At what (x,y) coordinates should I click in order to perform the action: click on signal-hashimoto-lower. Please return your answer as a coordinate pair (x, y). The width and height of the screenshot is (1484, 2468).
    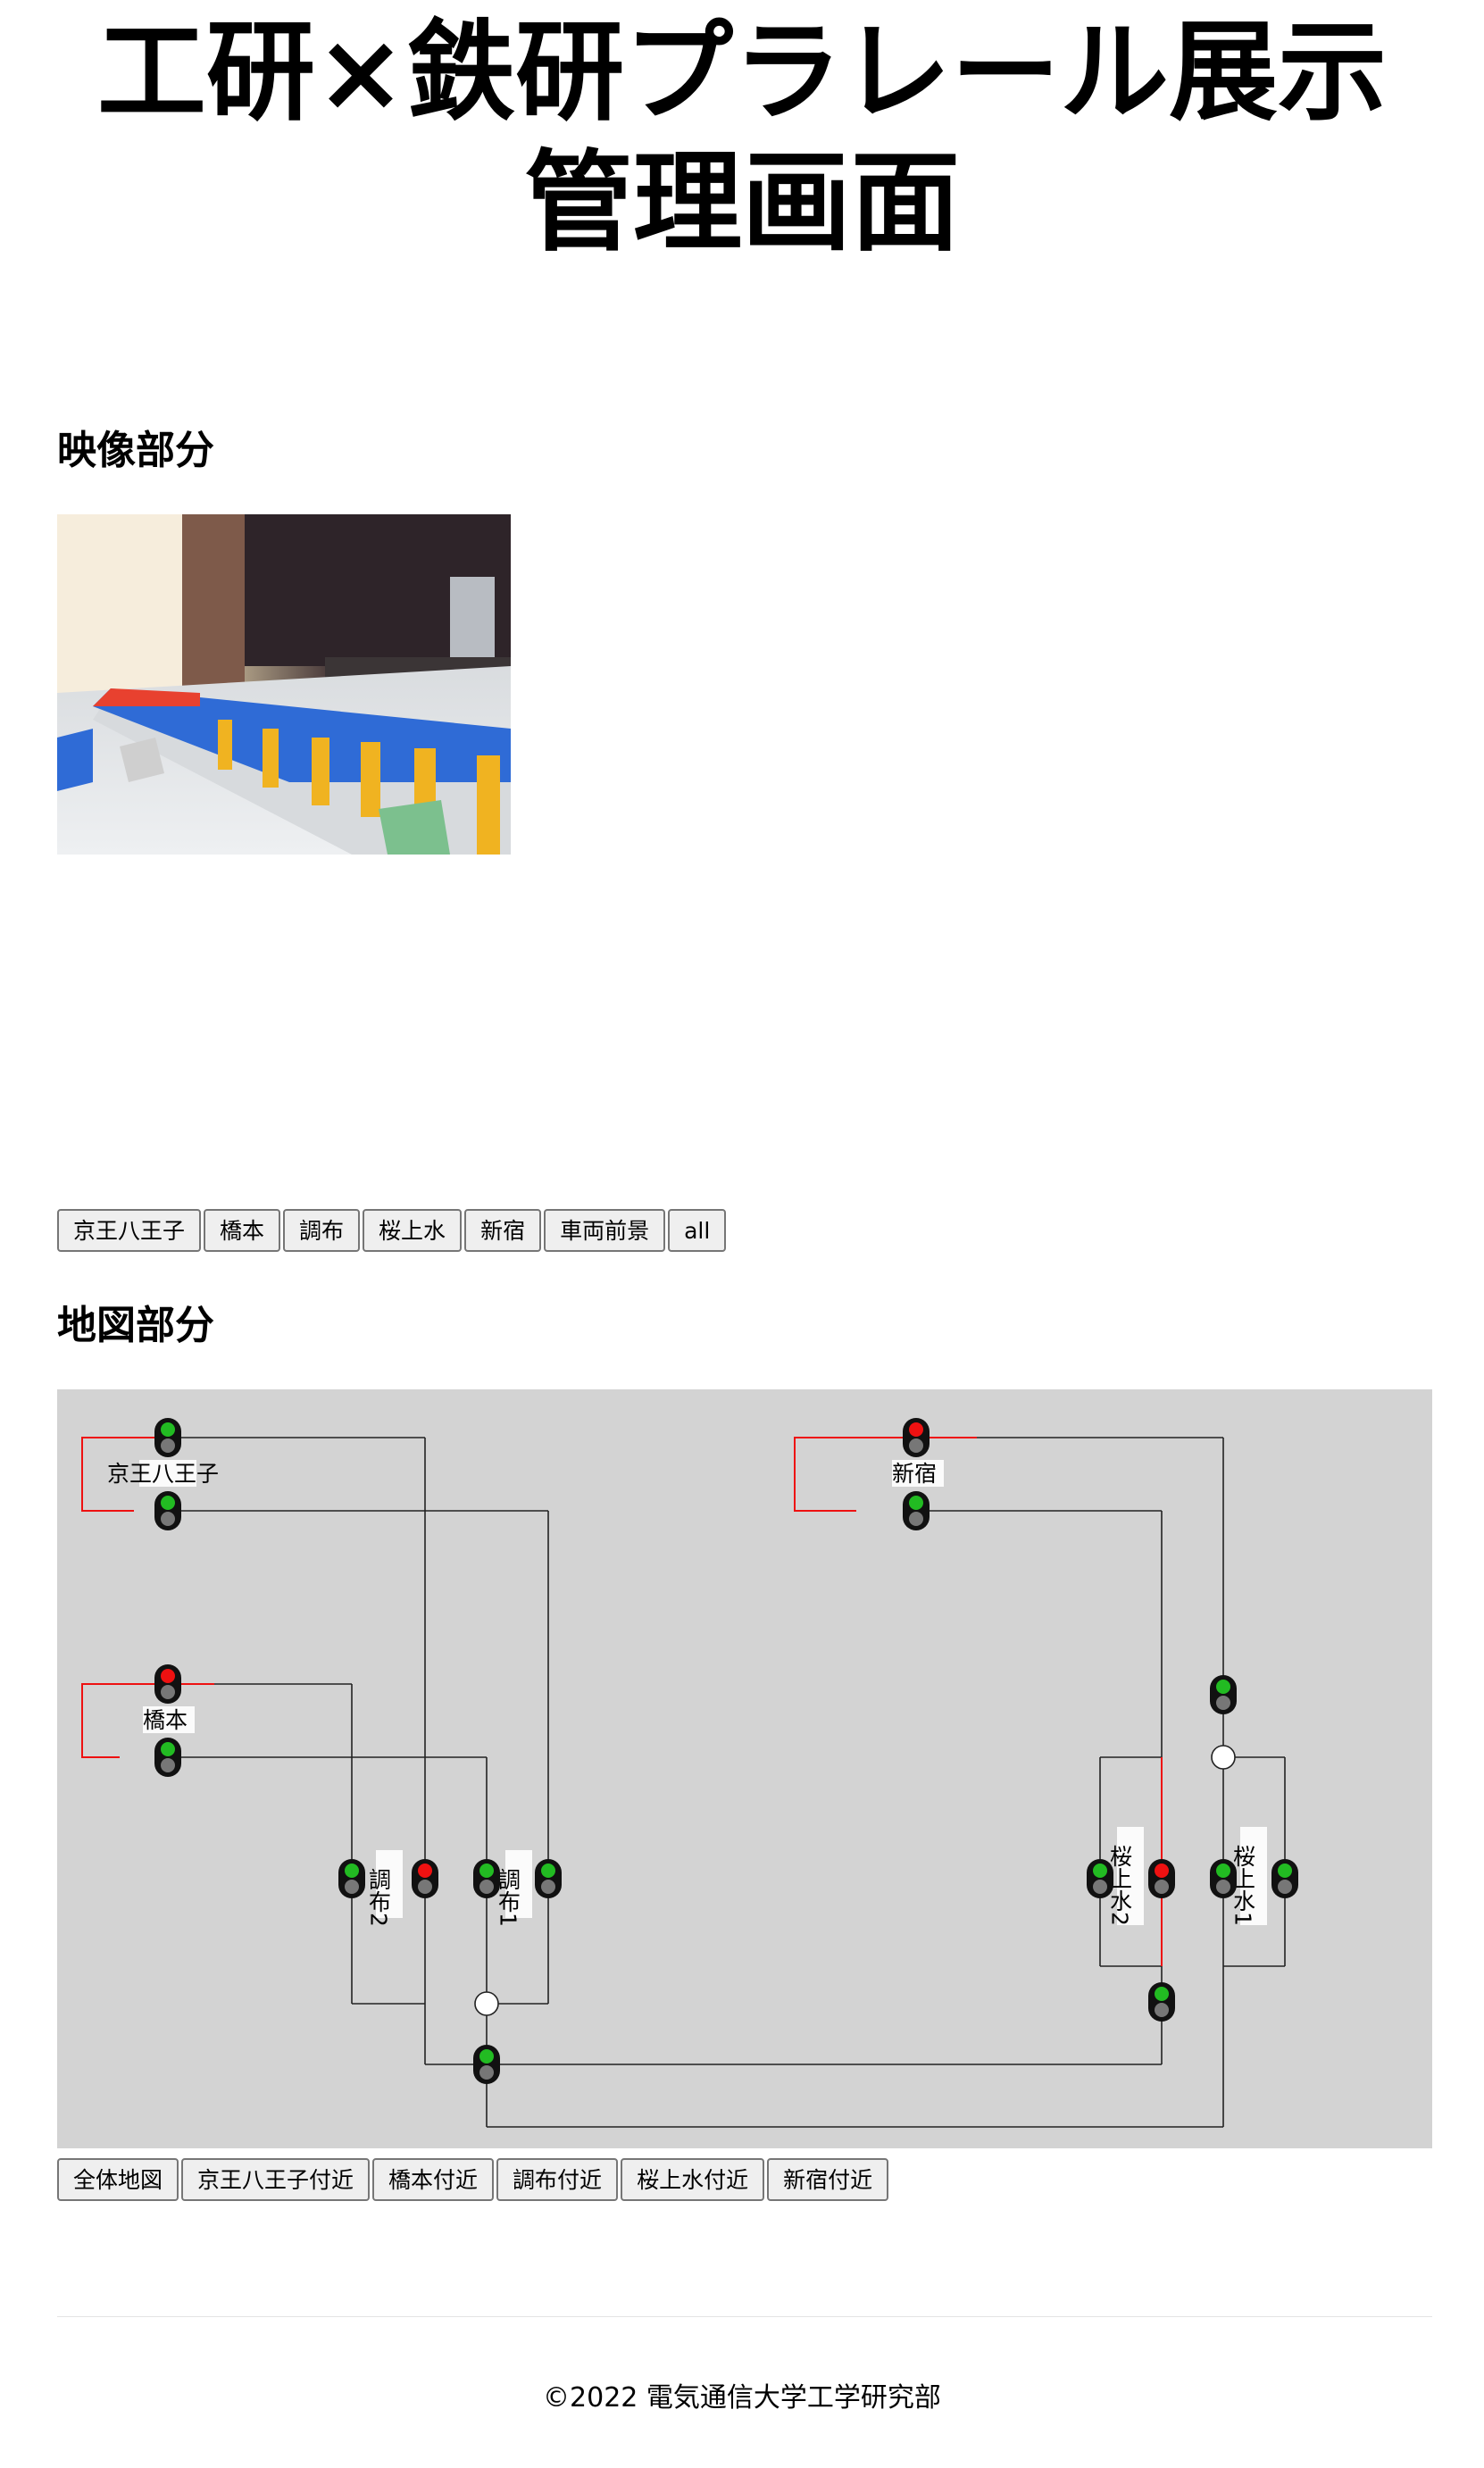
    Looking at the image, I should click on (167, 1758).